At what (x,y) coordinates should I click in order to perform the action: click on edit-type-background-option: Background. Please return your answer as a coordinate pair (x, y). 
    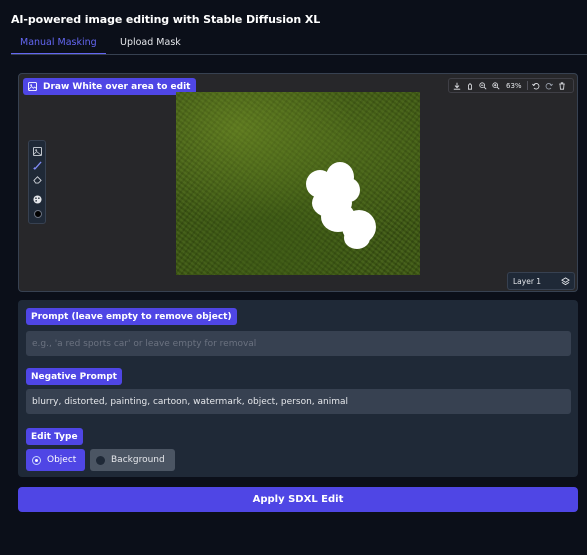
    Looking at the image, I should click on (132, 460).